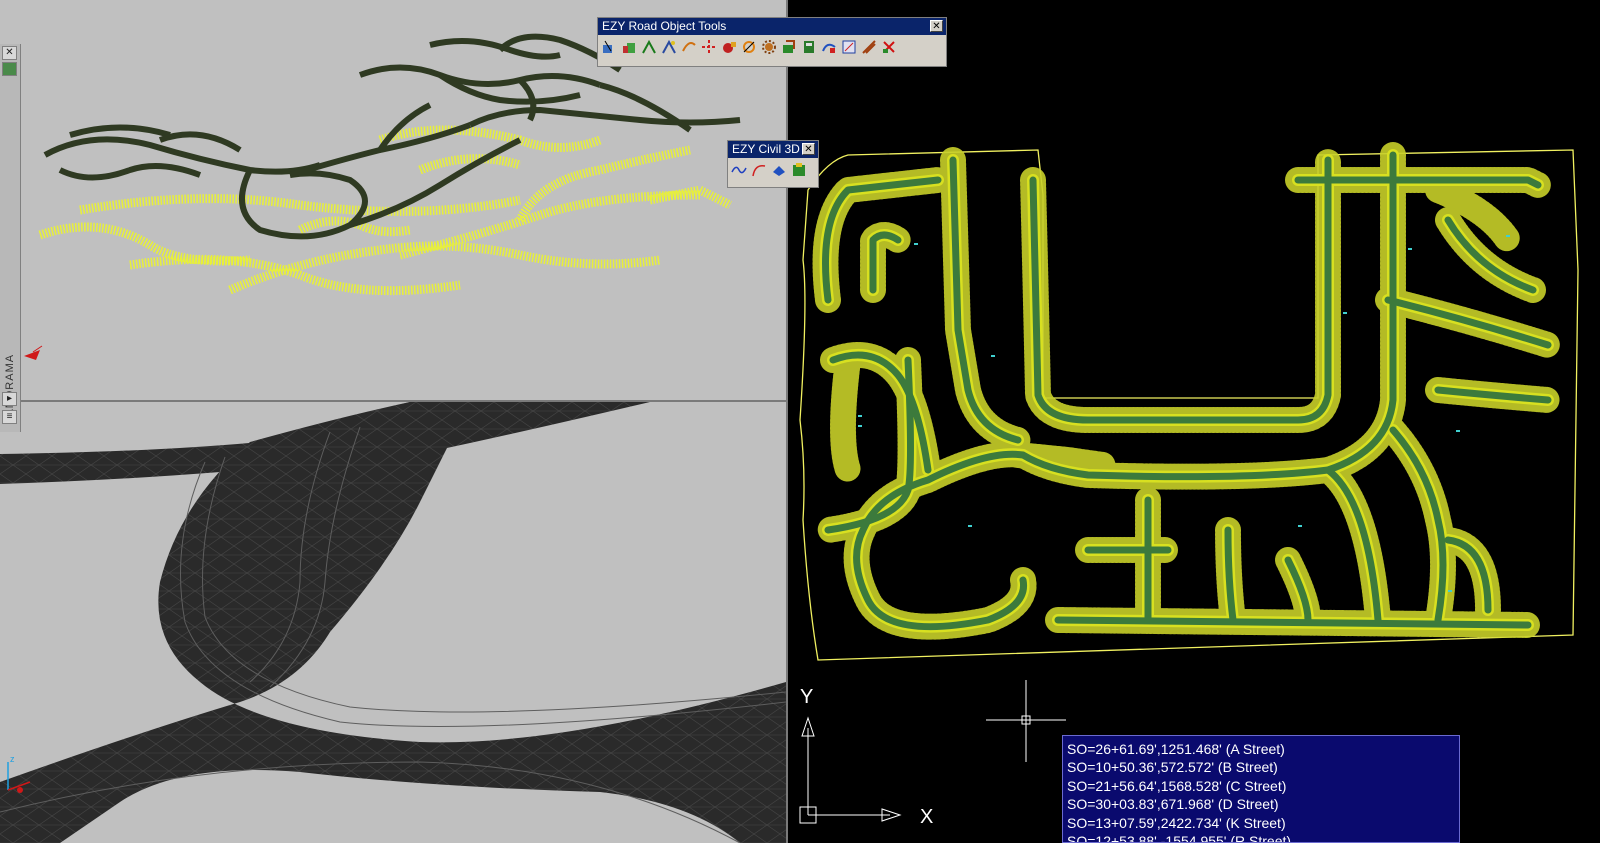 The width and height of the screenshot is (1600, 843). Describe the element at coordinates (1172, 767) in the screenshot. I see `readout-line: SO=10+50.36',572.572' (B Street)` at that location.